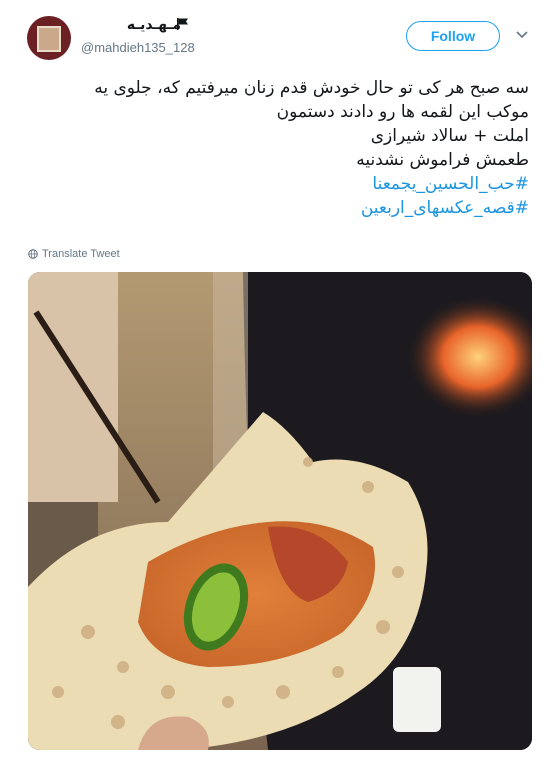 This screenshot has width=556, height=757. I want to click on follow-button: Follow, so click(453, 36).